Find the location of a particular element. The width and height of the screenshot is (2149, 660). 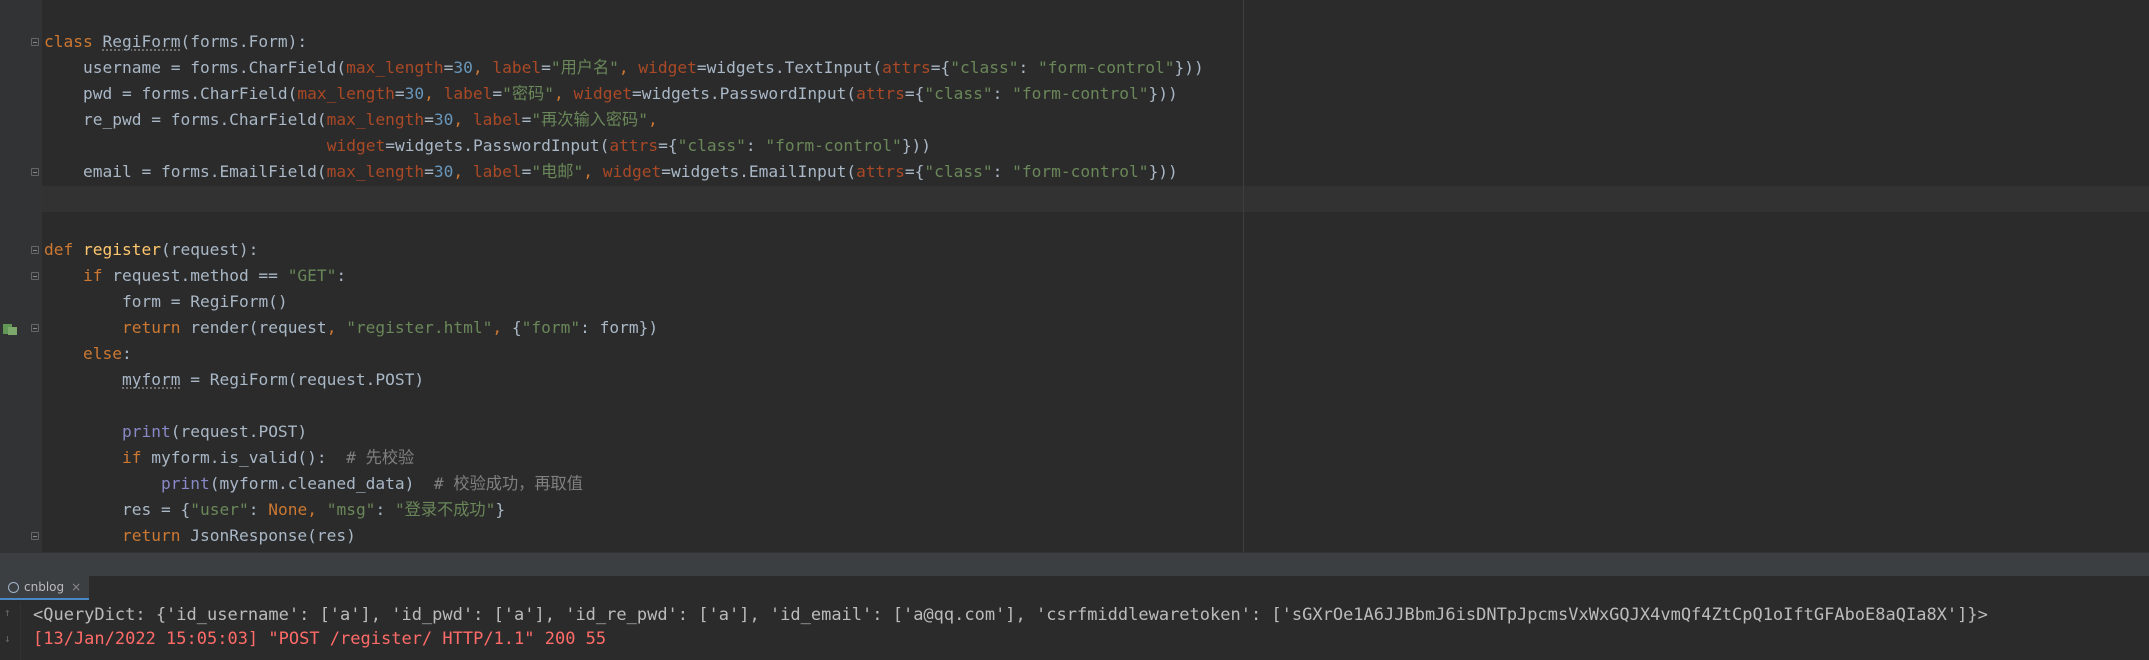

run-tab-cnblog: cnblog × is located at coordinates (45, 588).